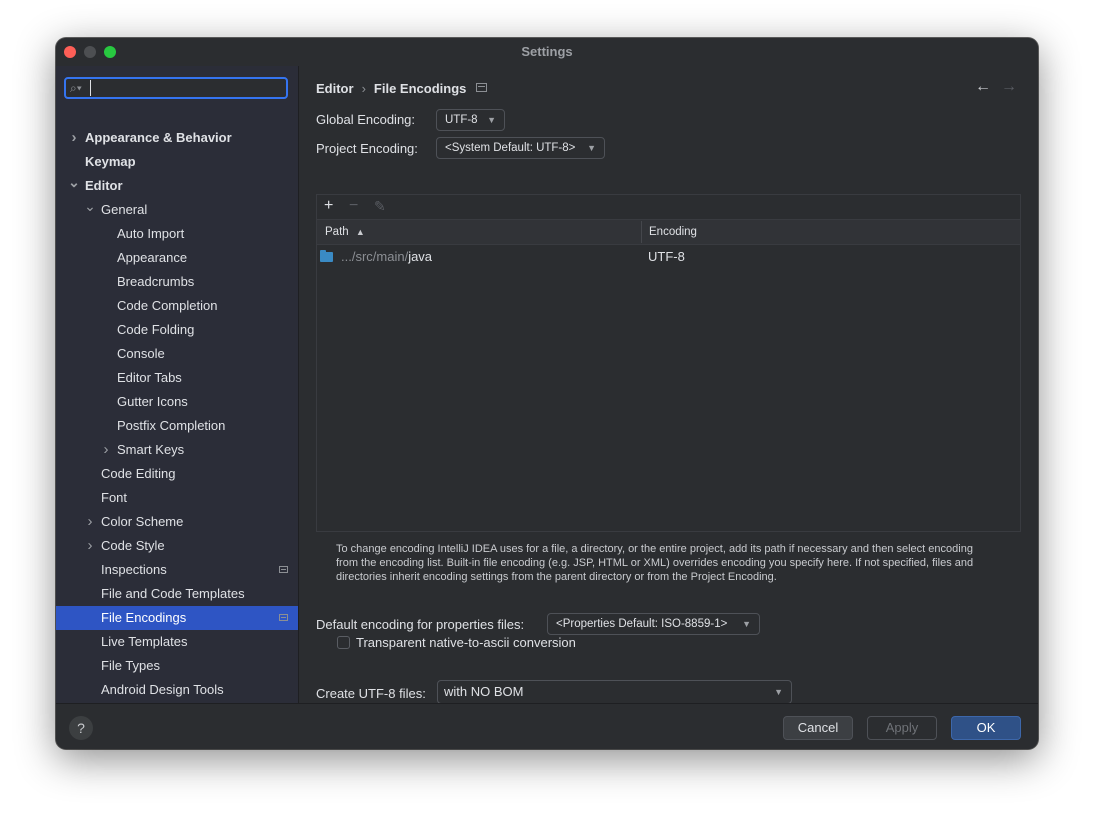 This screenshot has height=824, width=1094. Describe the element at coordinates (326, 256) in the screenshot. I see `folder-icon` at that location.